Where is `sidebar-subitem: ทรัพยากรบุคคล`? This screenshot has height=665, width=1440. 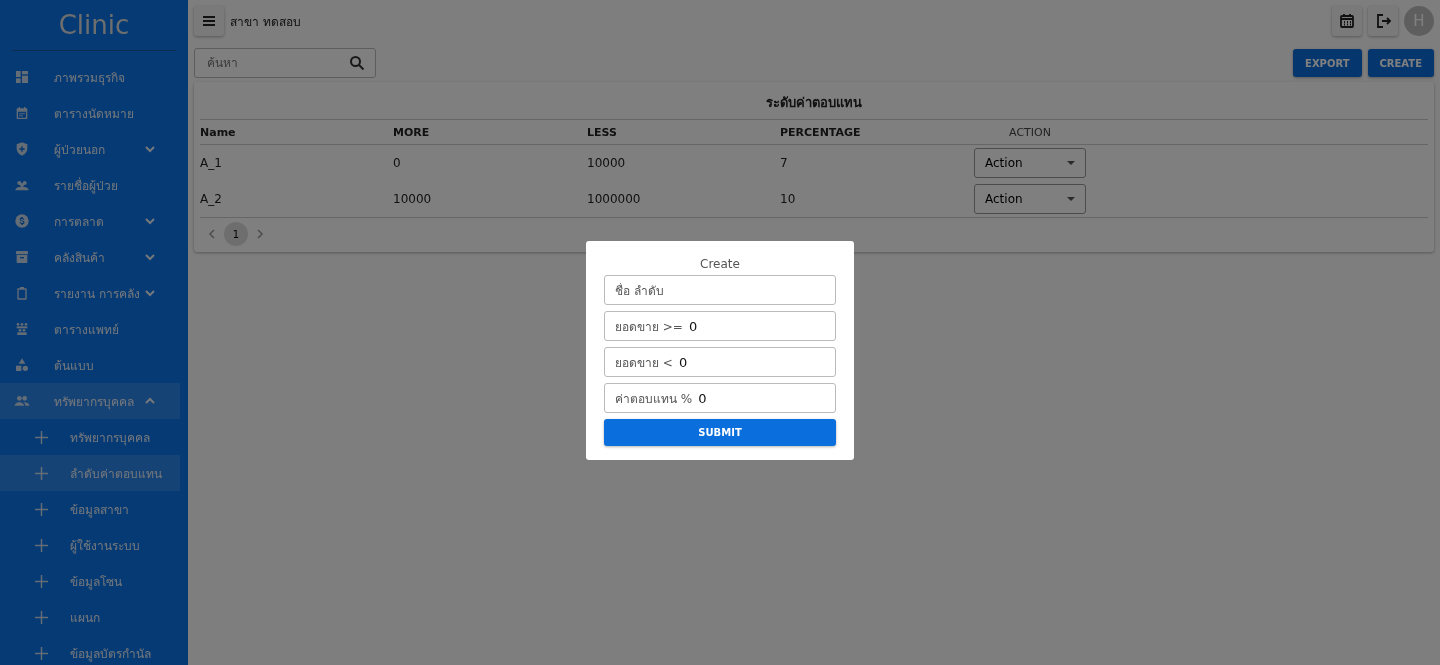
sidebar-subitem: ทรัพยากรบุคคล is located at coordinates (90, 437).